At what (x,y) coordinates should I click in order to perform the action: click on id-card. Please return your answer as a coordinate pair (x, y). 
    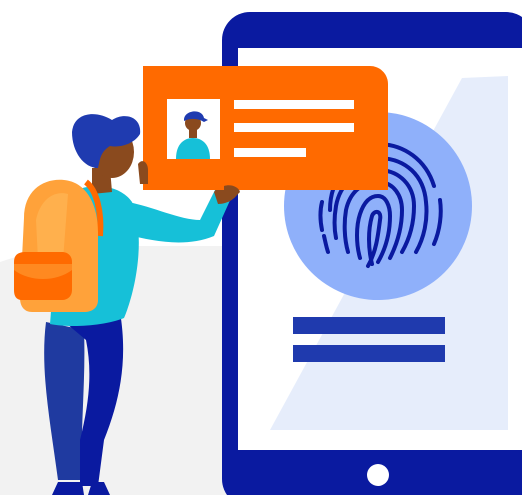
    Looking at the image, I should click on (265, 128).